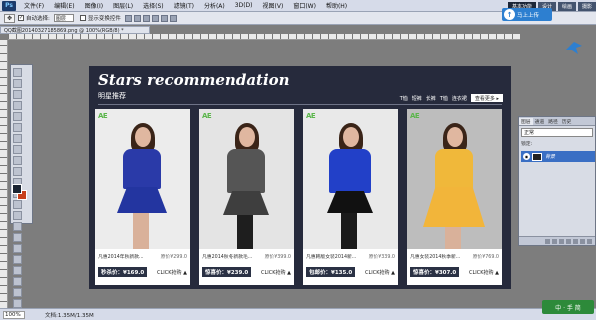 The image size is (596, 320). What do you see at coordinates (568, 241) in the screenshot?
I see `adjustment-layer-icon` at bounding box center [568, 241].